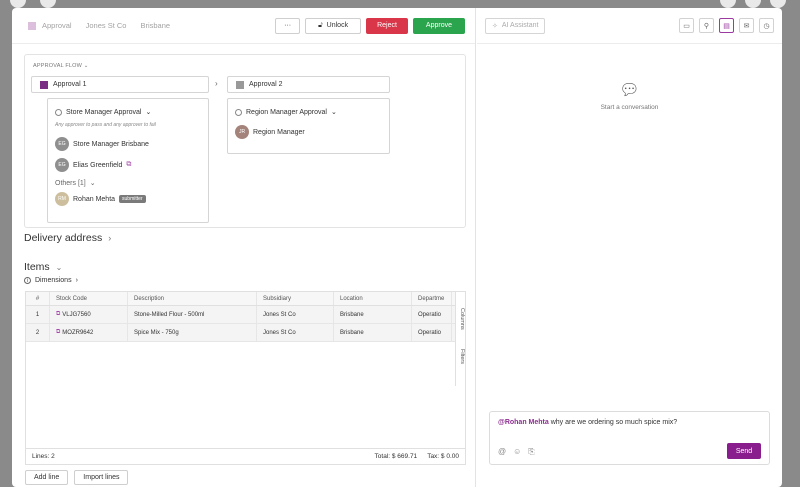 This screenshot has width=800, height=487. Describe the element at coordinates (51, 280) in the screenshot. I see `dimensions-toggle: i Dimensions ›` at that location.